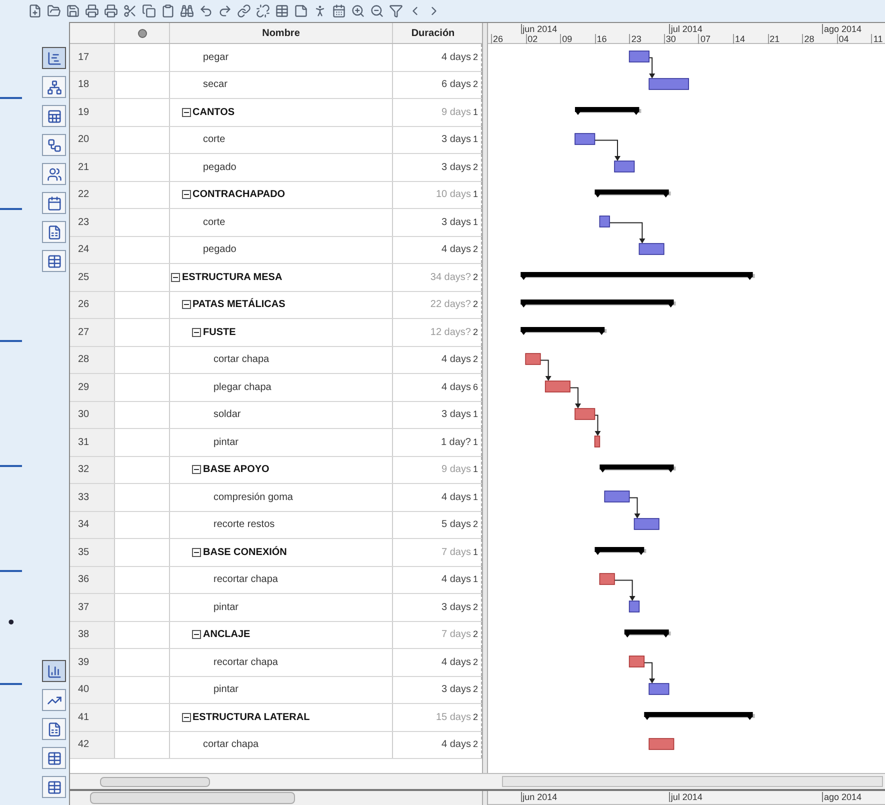 The image size is (885, 805). What do you see at coordinates (206, 11) in the screenshot?
I see `undo-icon` at bounding box center [206, 11].